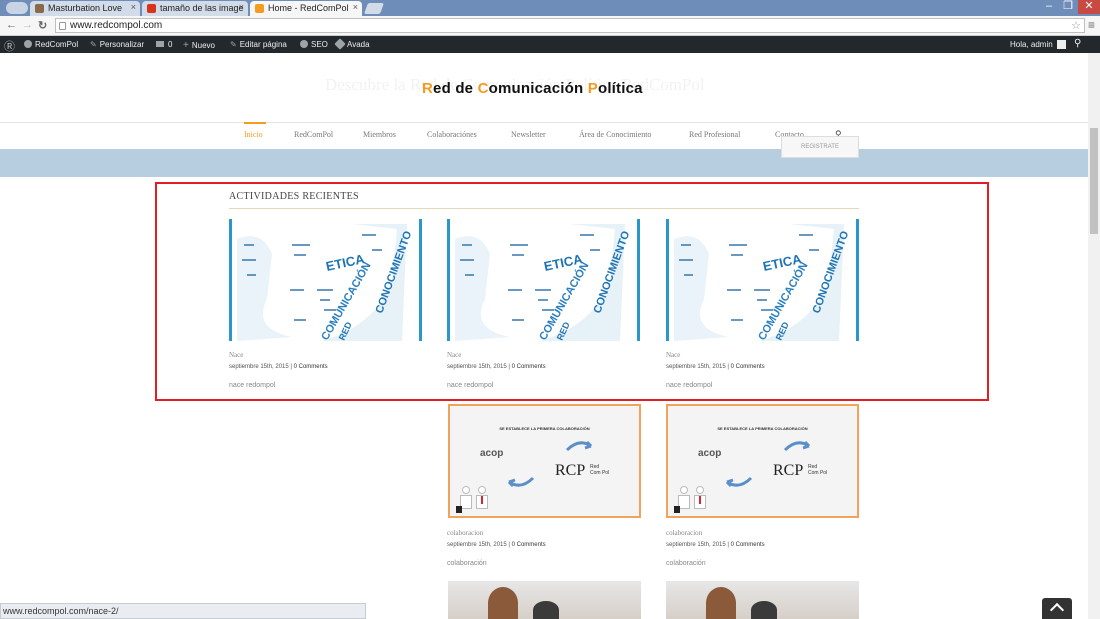 The width and height of the screenshot is (1100, 619). Describe the element at coordinates (183, 611) in the screenshot. I see `status-bar: www.redcompol.com/nace-2/` at that location.